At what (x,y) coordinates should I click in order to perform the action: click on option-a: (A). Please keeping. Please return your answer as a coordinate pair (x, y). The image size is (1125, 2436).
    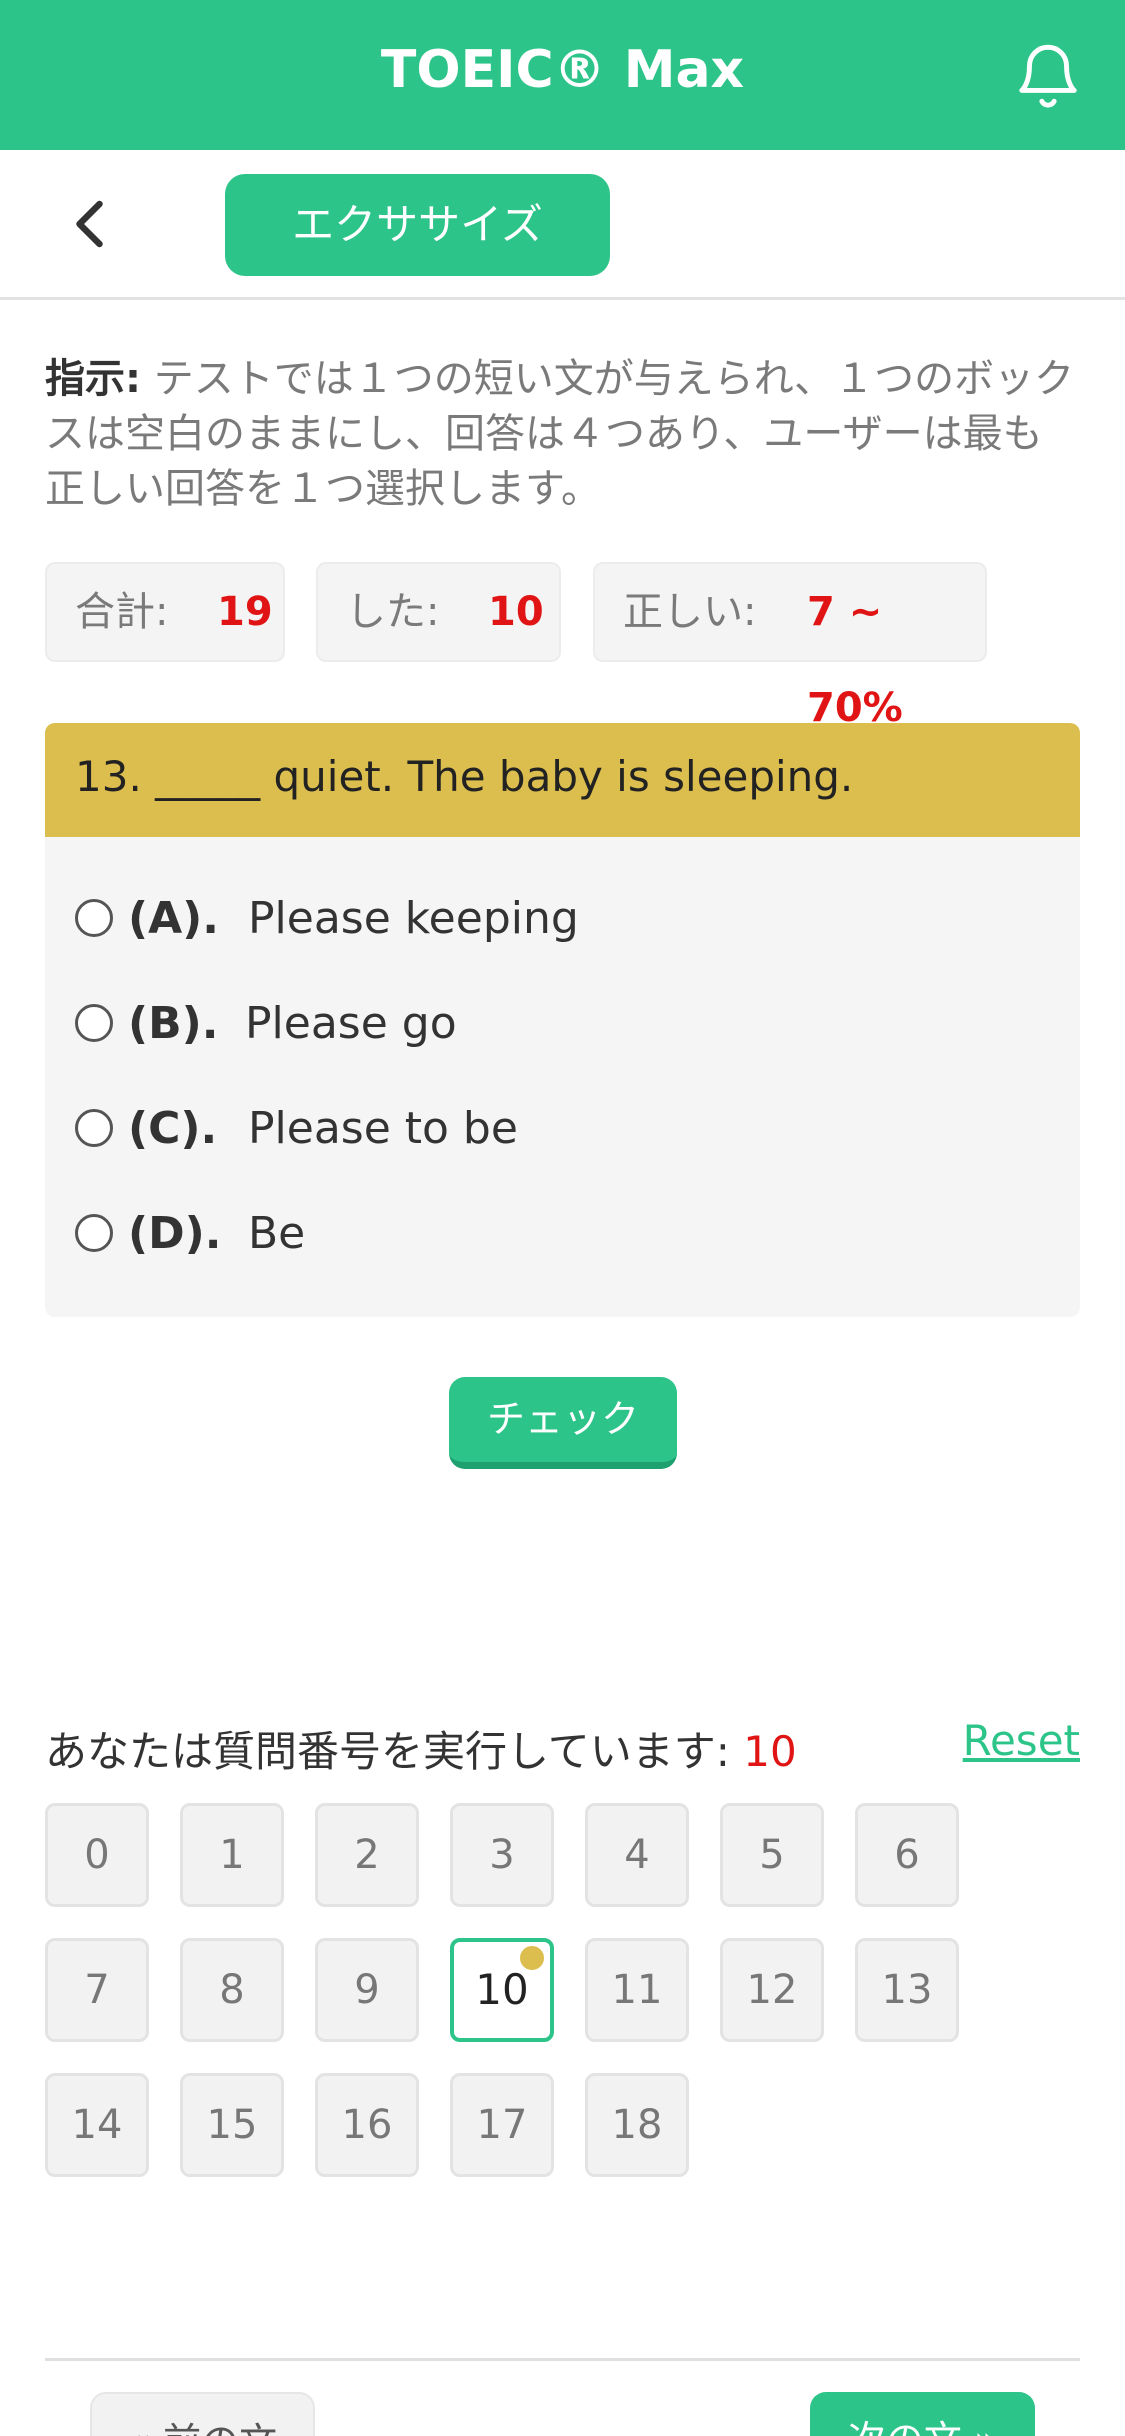
    Looking at the image, I should click on (555, 920).